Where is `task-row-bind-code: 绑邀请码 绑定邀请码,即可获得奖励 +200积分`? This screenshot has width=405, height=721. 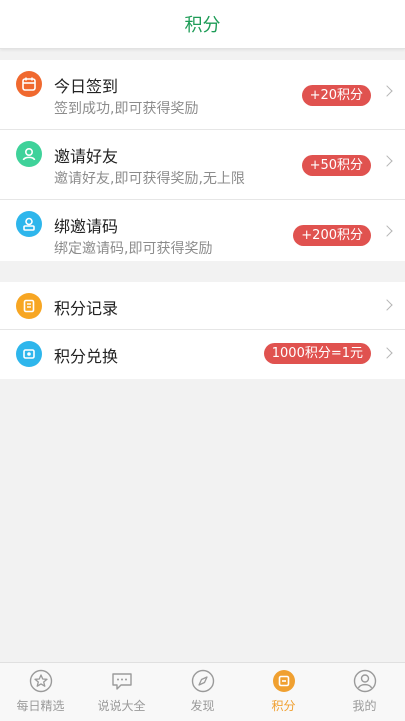 task-row-bind-code: 绑邀请码 绑定邀请码,即可获得奖励 +200积分 is located at coordinates (202, 235).